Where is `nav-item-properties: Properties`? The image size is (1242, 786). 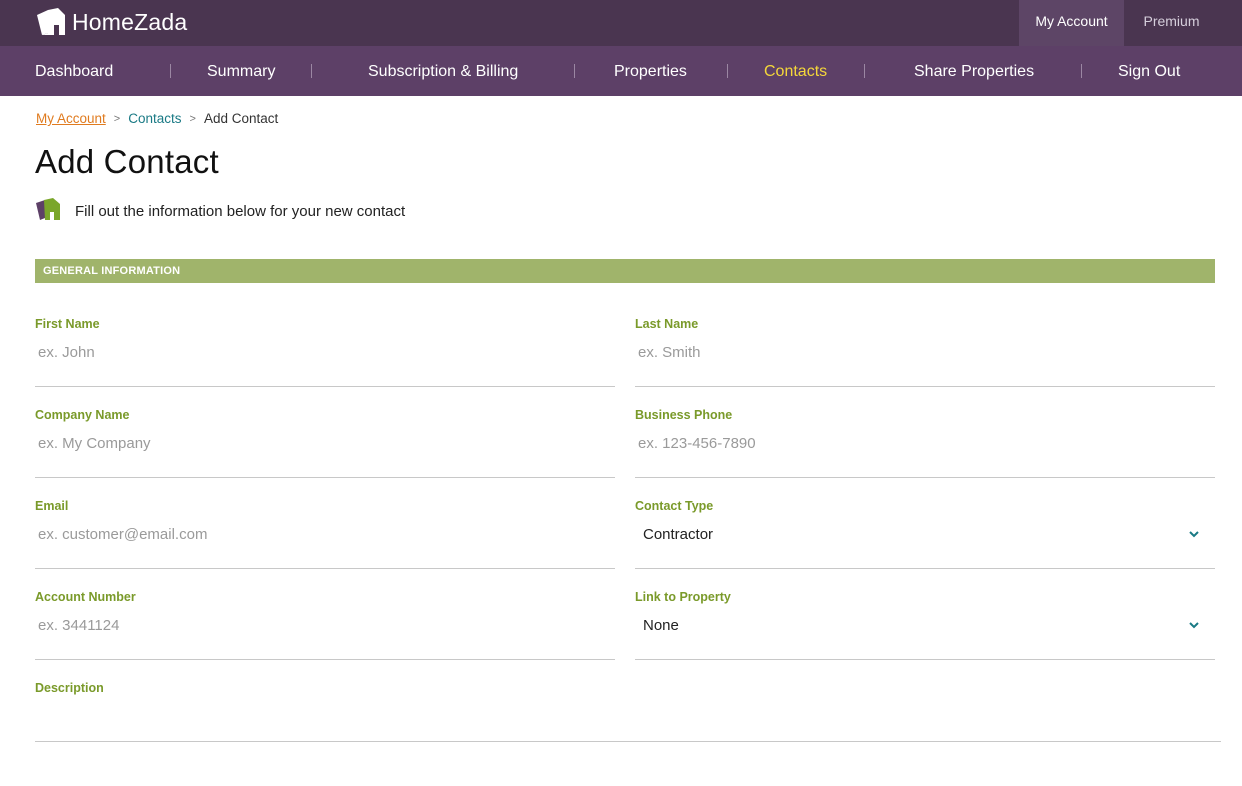
nav-item-properties: Properties is located at coordinates (650, 71).